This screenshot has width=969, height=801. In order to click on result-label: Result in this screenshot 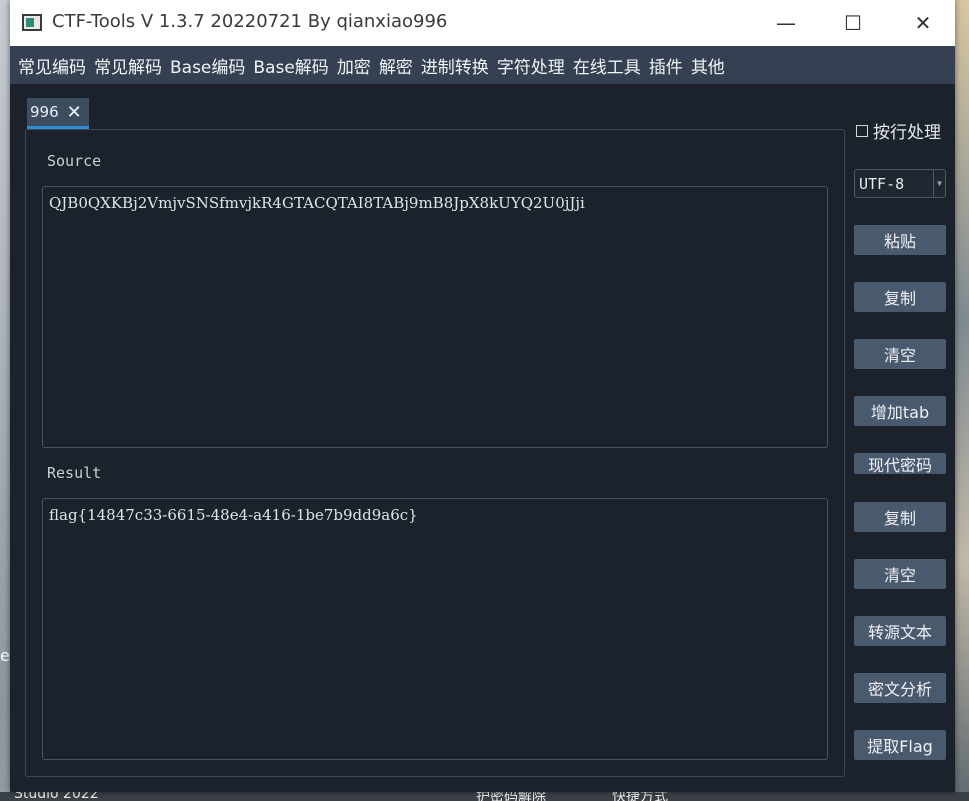, I will do `click(74, 473)`.